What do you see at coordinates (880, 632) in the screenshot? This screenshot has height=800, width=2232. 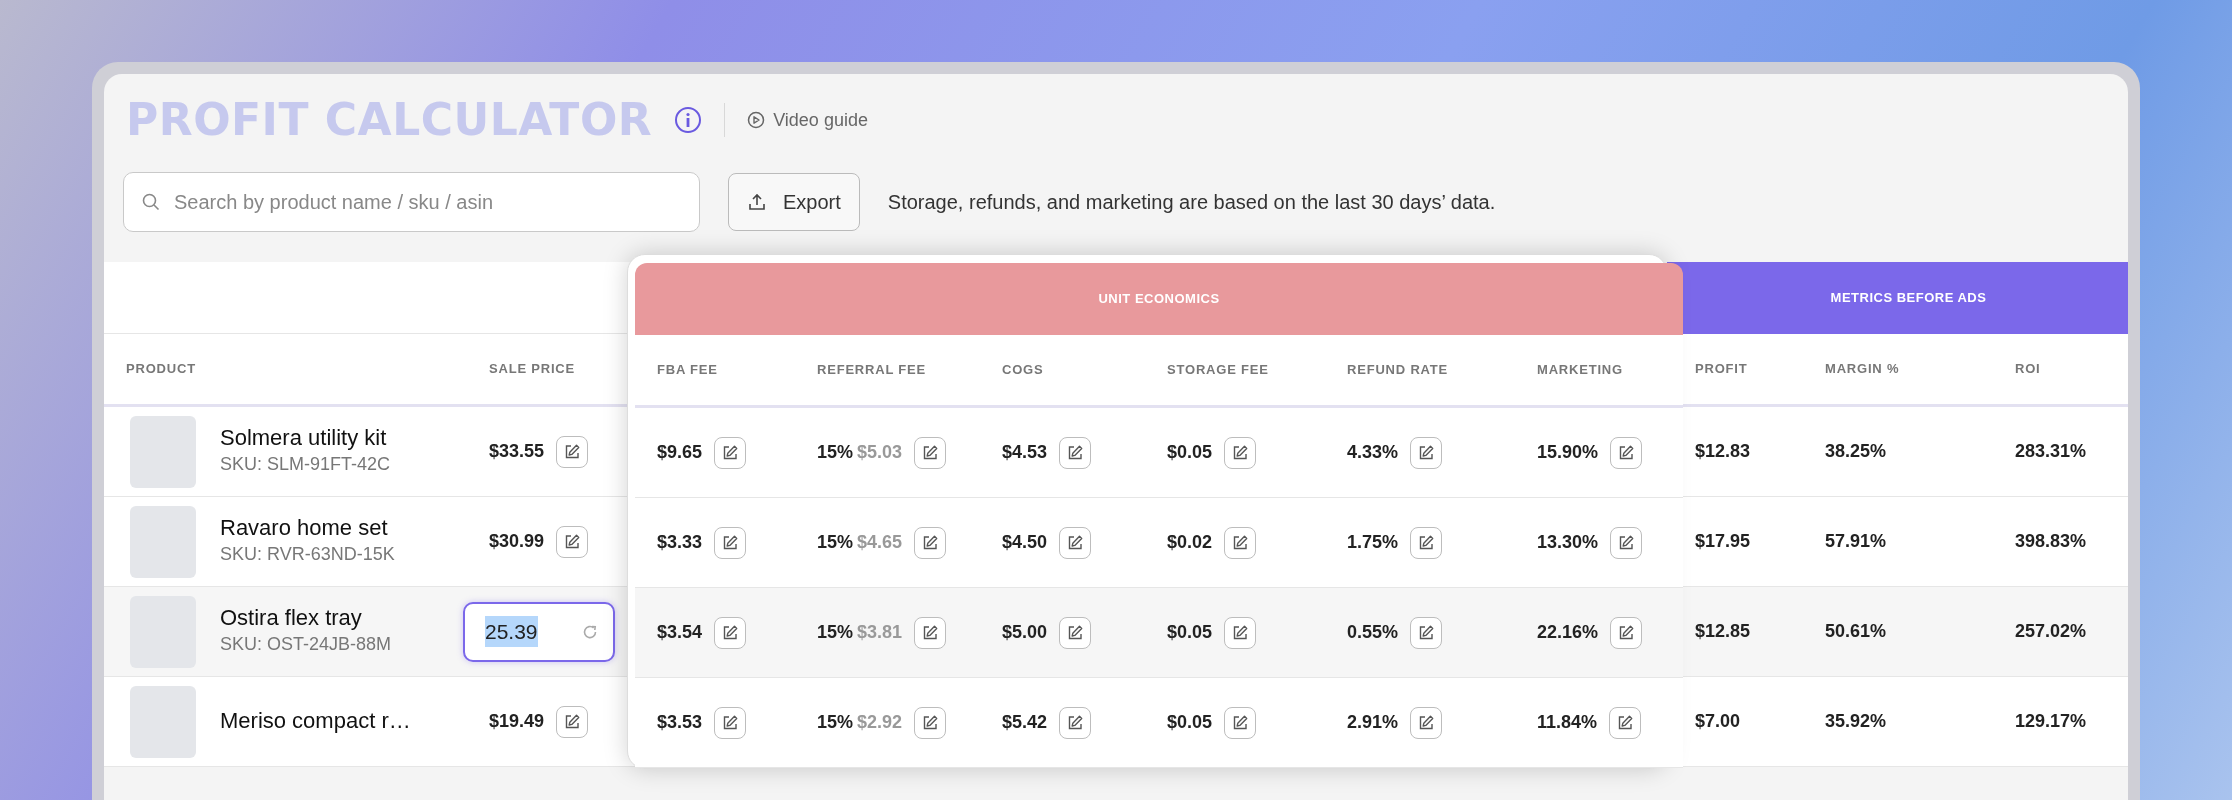 I see `referral-amount: $3.81` at bounding box center [880, 632].